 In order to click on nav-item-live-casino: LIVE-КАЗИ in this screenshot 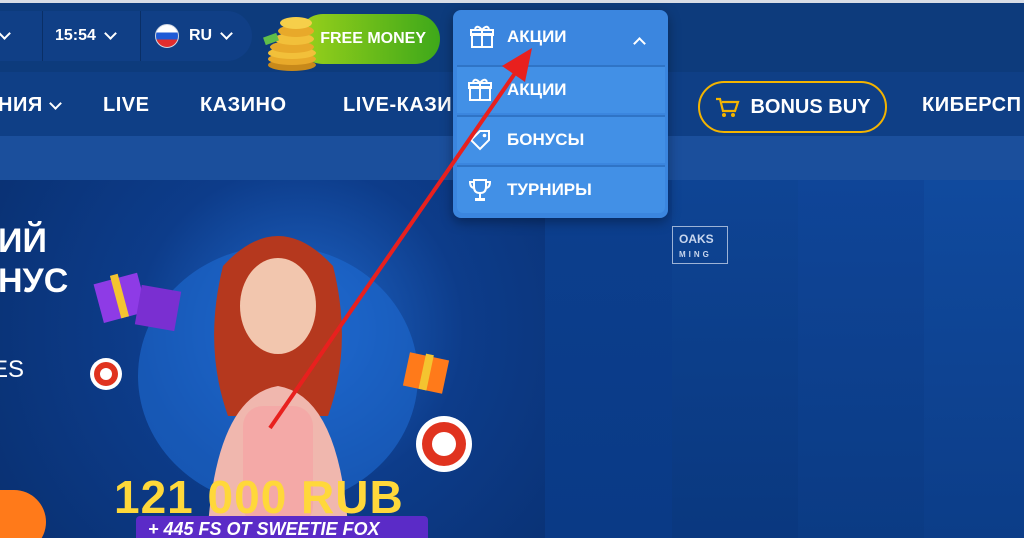, I will do `click(397, 105)`.